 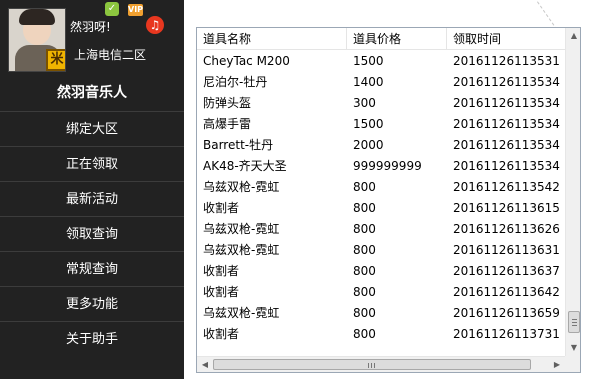 I want to click on cell-claim-time: 20161126113542, so click(x=506, y=187).